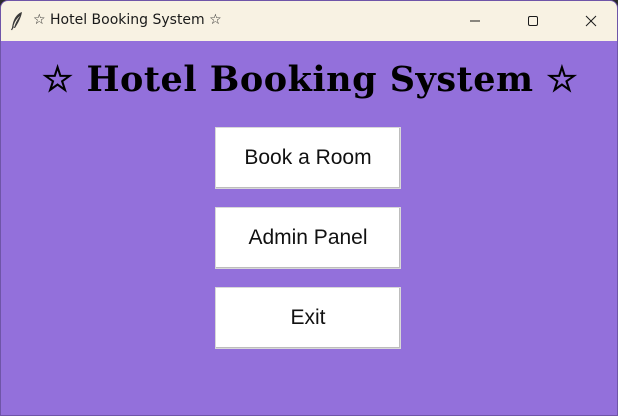  What do you see at coordinates (308, 158) in the screenshot?
I see `book-room-button: Book a Room` at bounding box center [308, 158].